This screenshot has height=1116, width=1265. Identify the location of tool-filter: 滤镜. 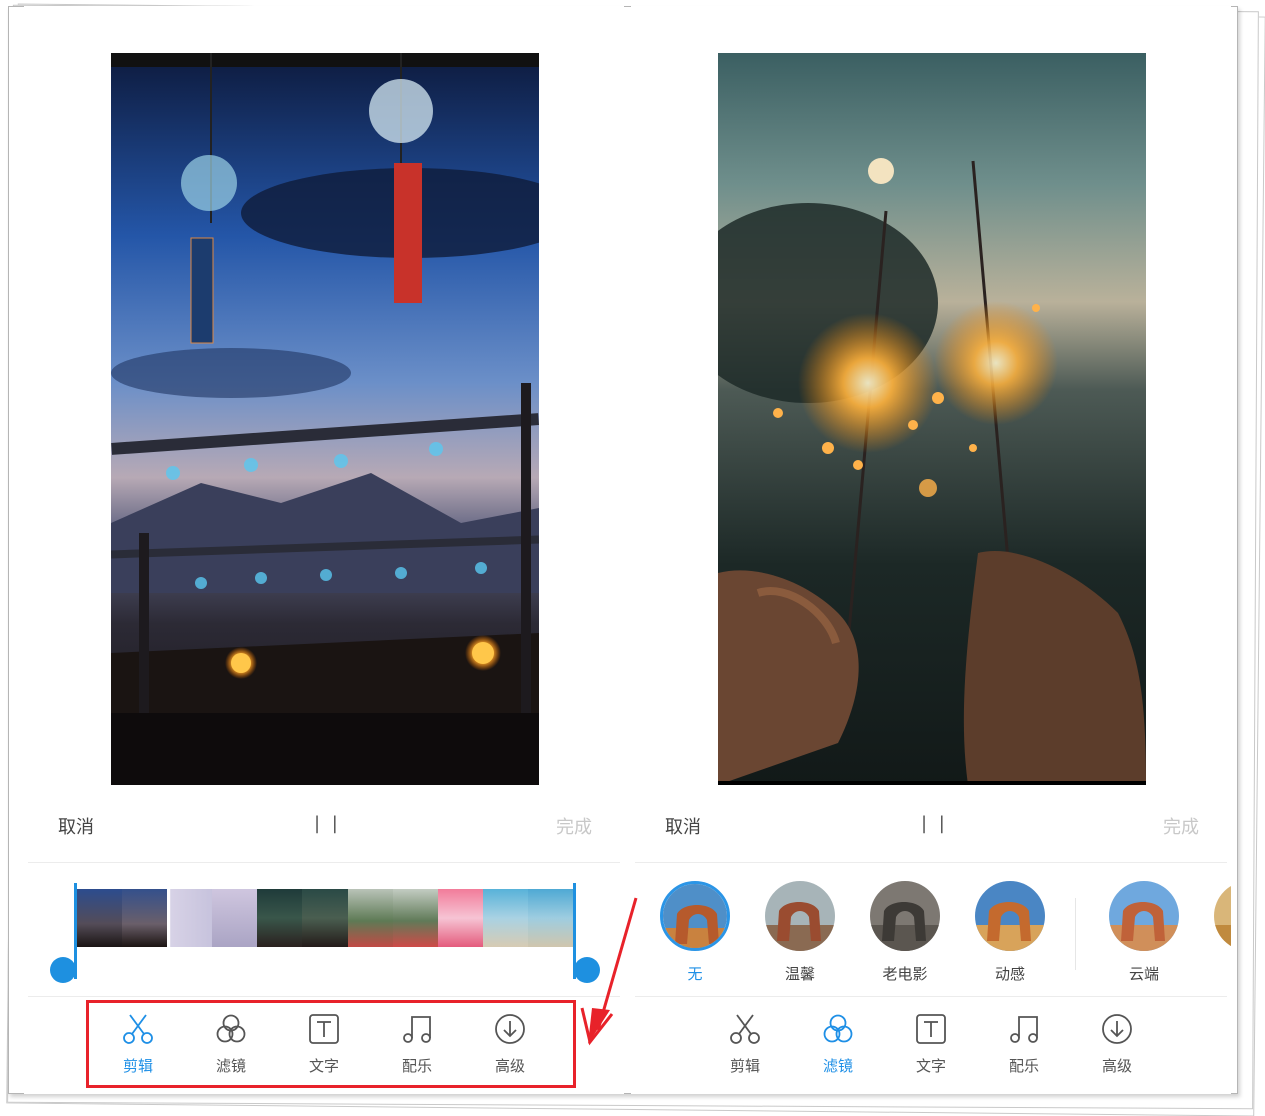
(838, 1043).